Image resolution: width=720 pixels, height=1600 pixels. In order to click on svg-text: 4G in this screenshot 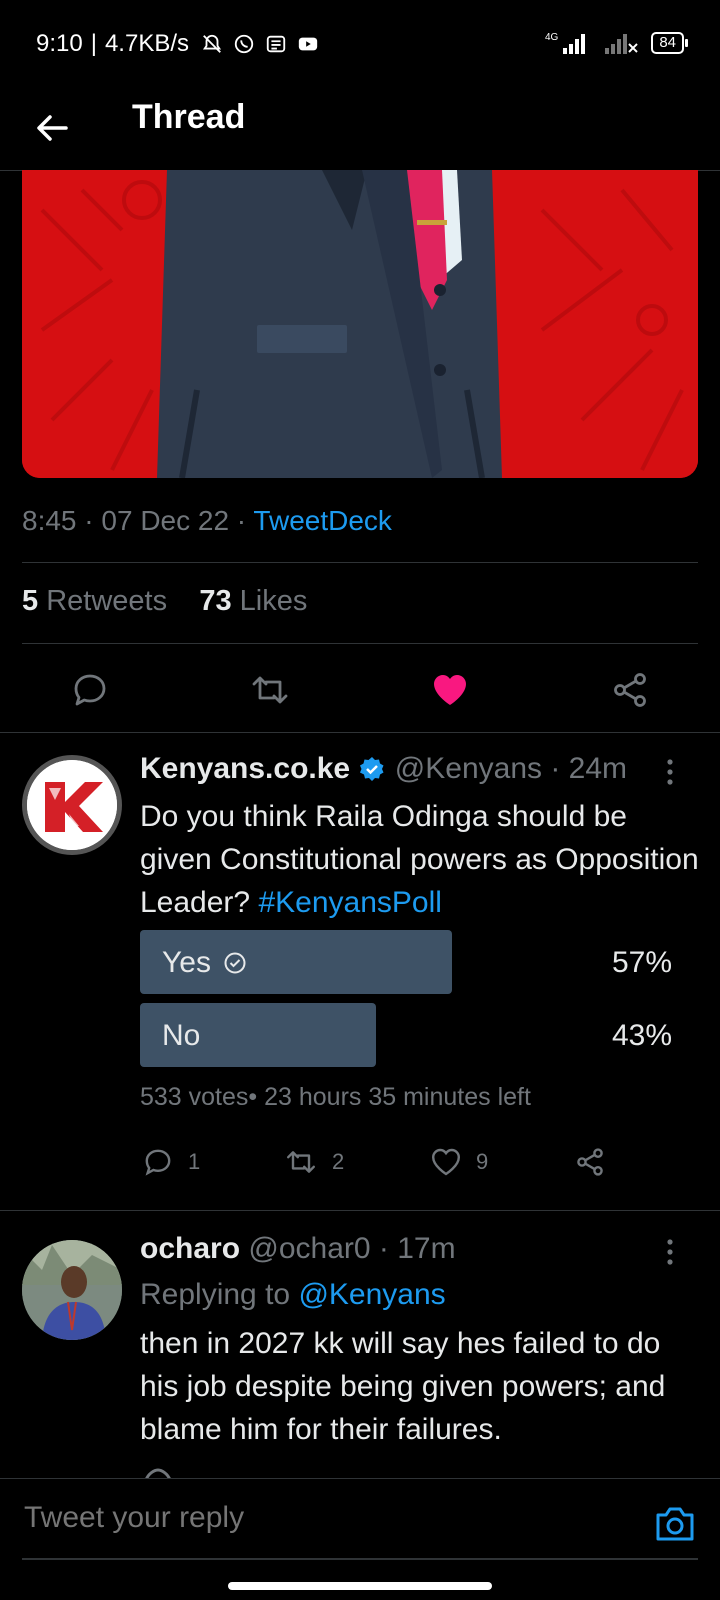, I will do `click(552, 37)`.